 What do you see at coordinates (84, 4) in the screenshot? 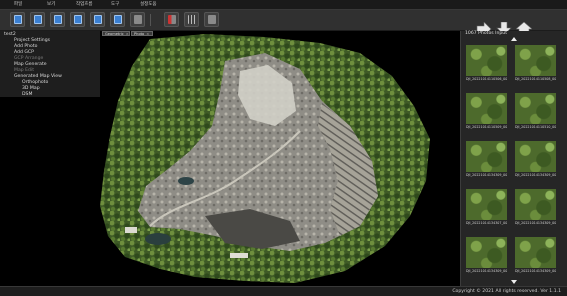
I see `menu-workflow: 작업흐름` at bounding box center [84, 4].